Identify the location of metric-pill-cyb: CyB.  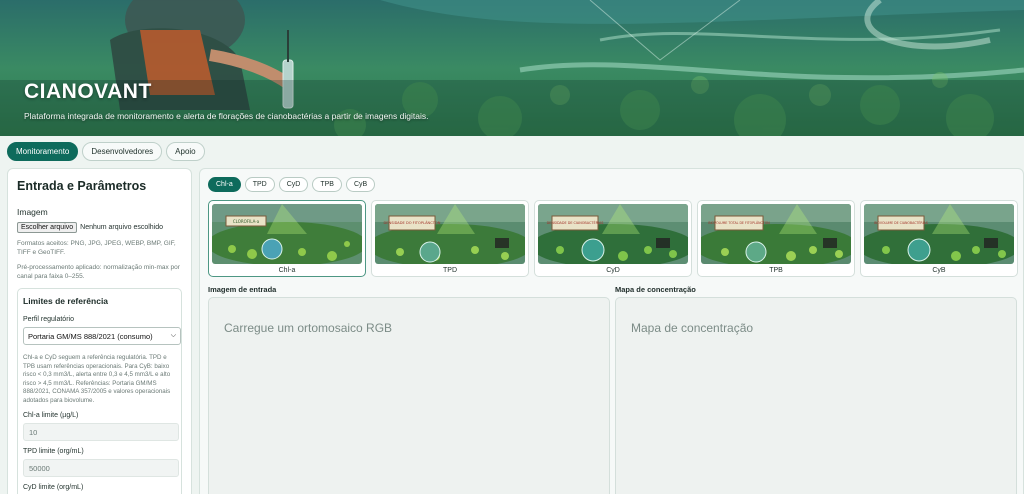
(360, 184).